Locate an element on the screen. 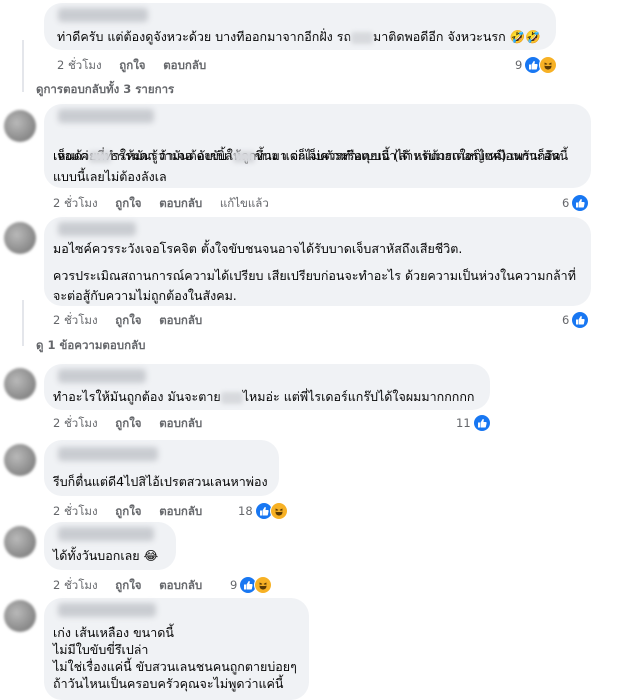 Image resolution: width=624 pixels, height=700 pixels. reaction-count: 11 is located at coordinates (463, 423).